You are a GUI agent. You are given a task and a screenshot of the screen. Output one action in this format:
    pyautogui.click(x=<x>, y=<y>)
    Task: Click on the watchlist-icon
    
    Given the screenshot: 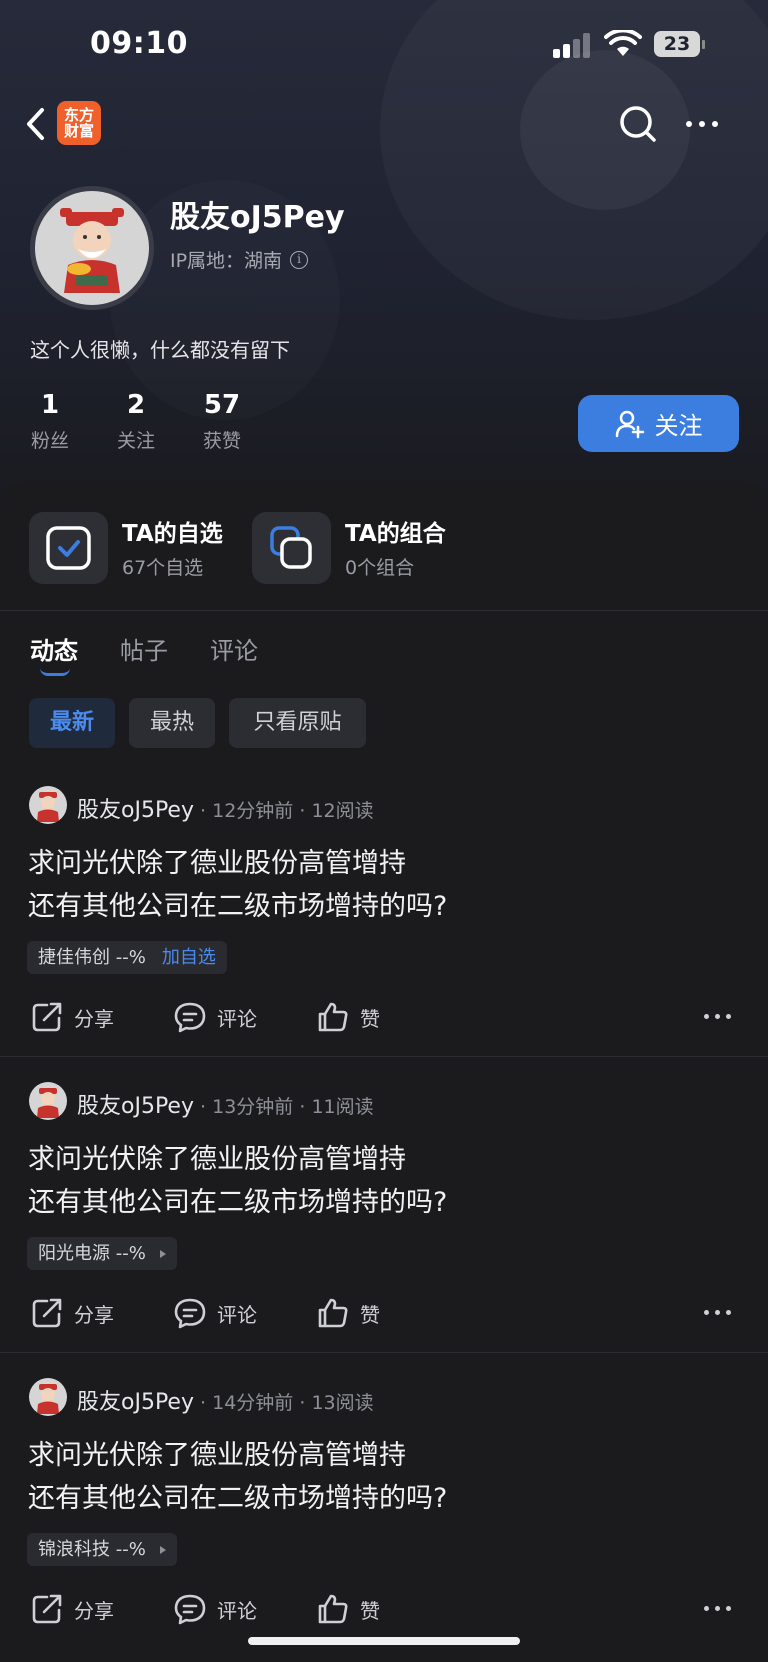 What is the action you would take?
    pyautogui.click(x=68, y=548)
    